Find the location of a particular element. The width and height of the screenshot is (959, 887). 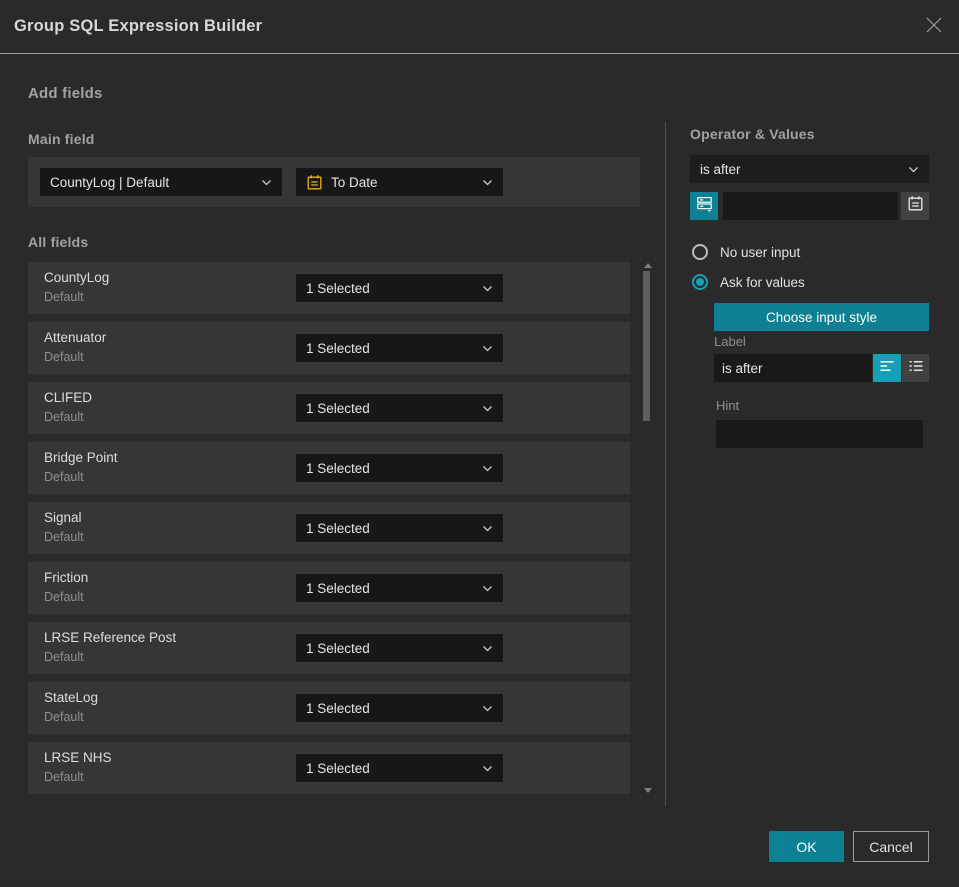

close-icon is located at coordinates (934, 27).